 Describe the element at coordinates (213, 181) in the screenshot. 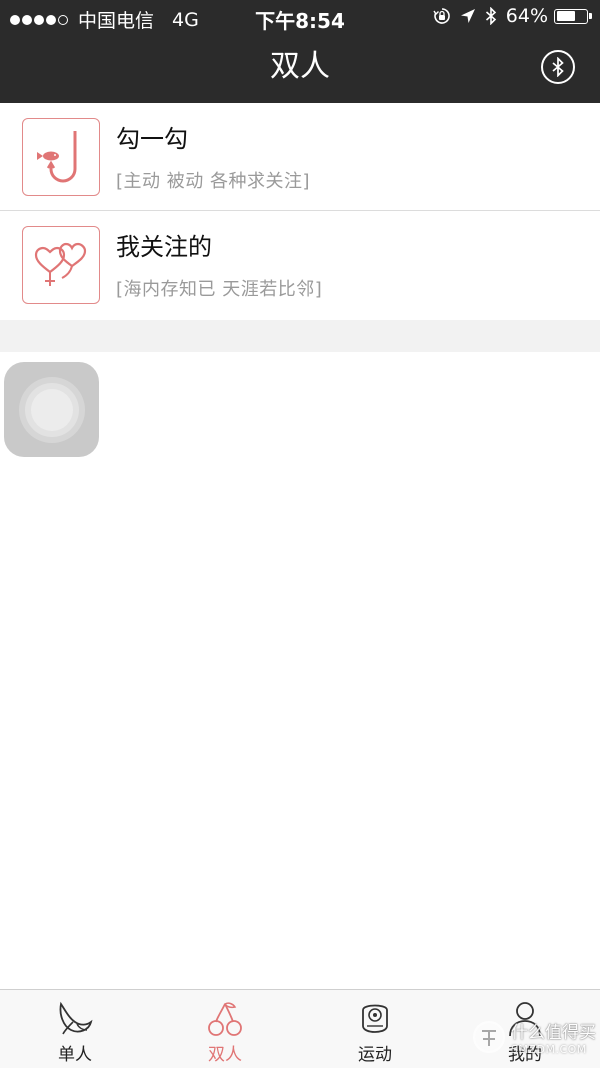

I see `list-item-subtitle: [主动 被动 各种求关注]` at that location.